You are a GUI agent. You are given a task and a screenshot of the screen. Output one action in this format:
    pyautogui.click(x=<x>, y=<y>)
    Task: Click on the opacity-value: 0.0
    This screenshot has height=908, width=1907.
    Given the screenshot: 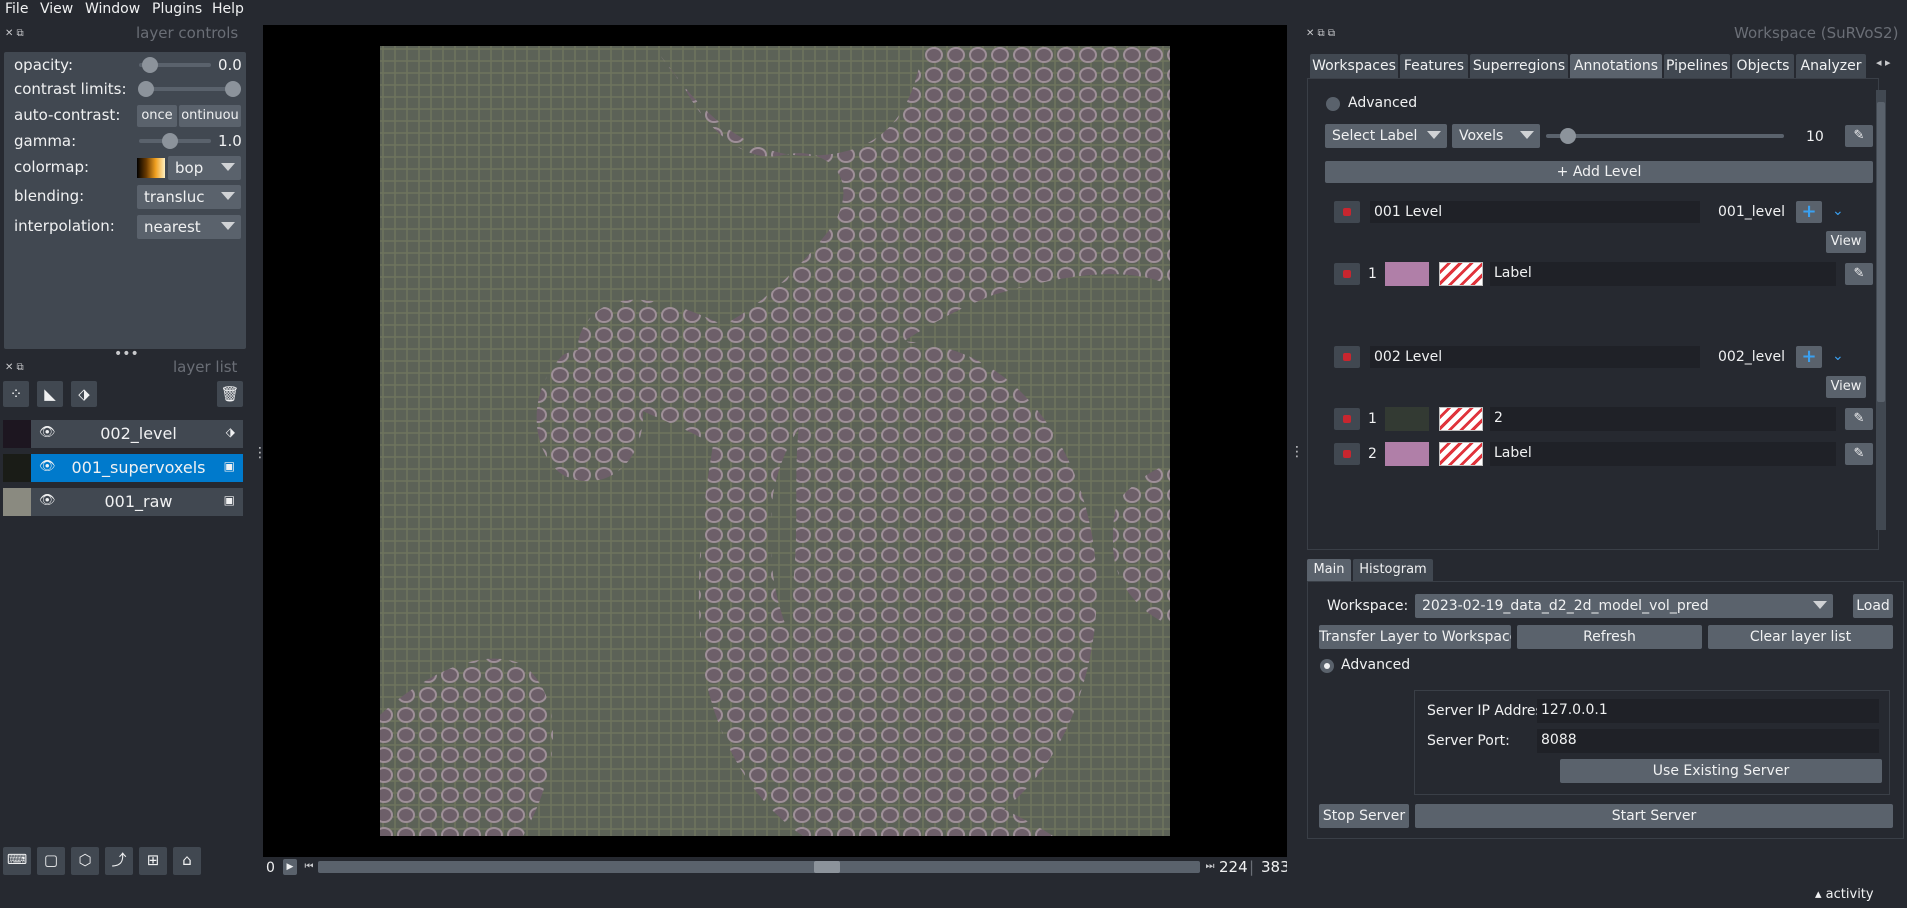 What is the action you would take?
    pyautogui.click(x=230, y=65)
    